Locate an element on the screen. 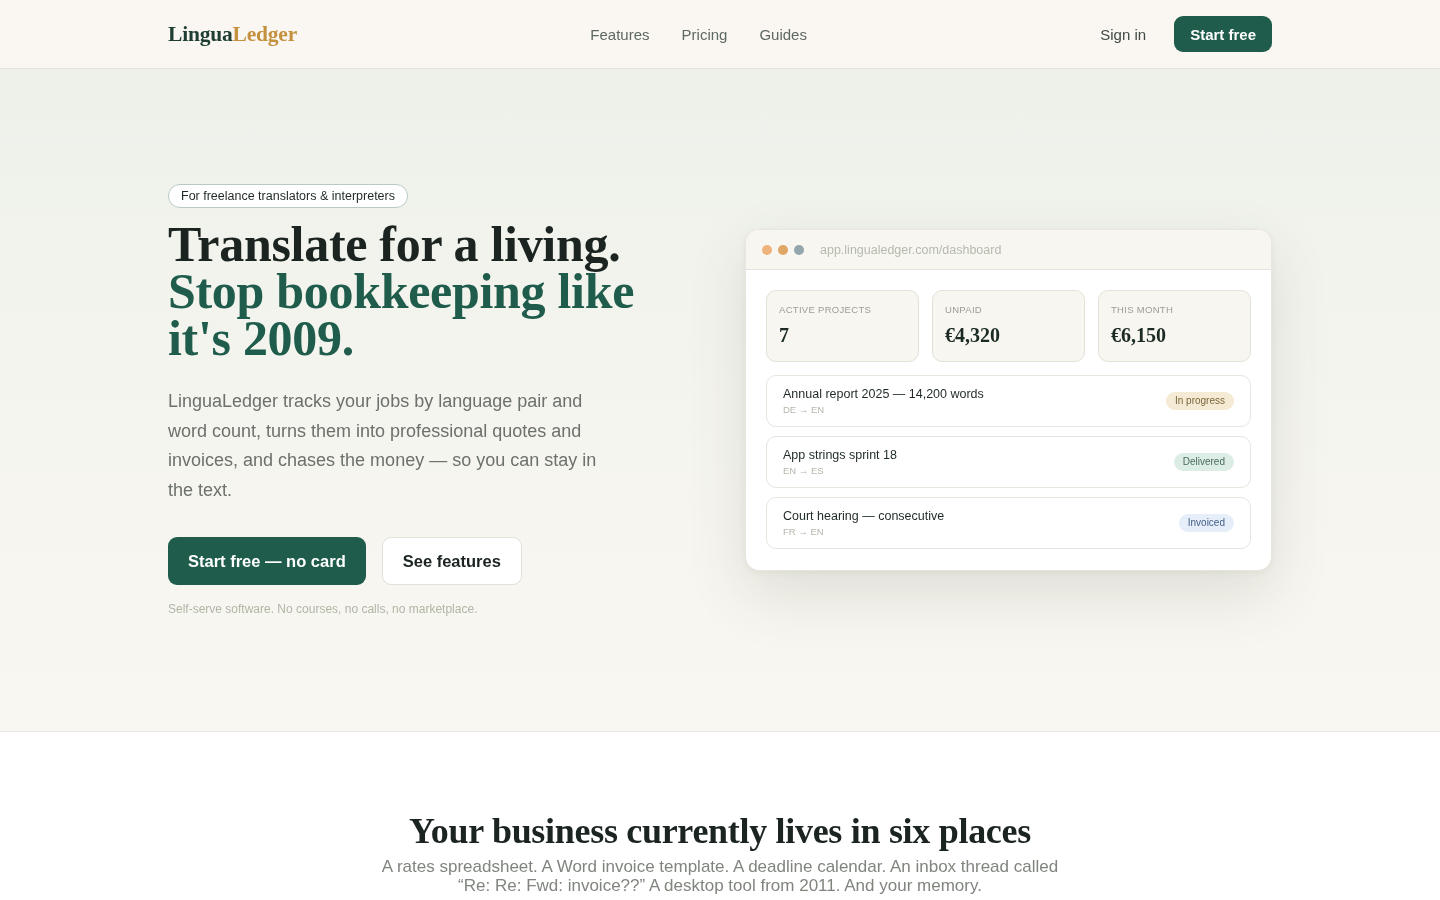 The image size is (1440, 900). start-free-button: Start free is located at coordinates (1223, 34).